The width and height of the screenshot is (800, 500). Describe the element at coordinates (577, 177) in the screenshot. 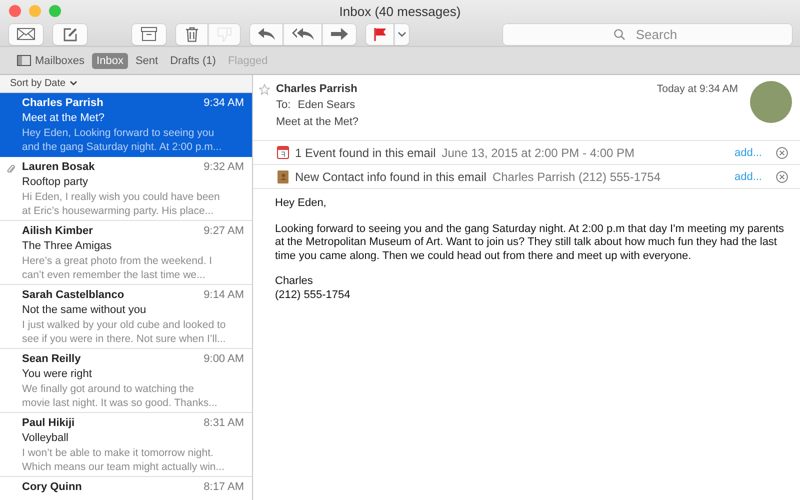

I see `suggestion-detail: Charles Parrish (212) 555-1754` at that location.